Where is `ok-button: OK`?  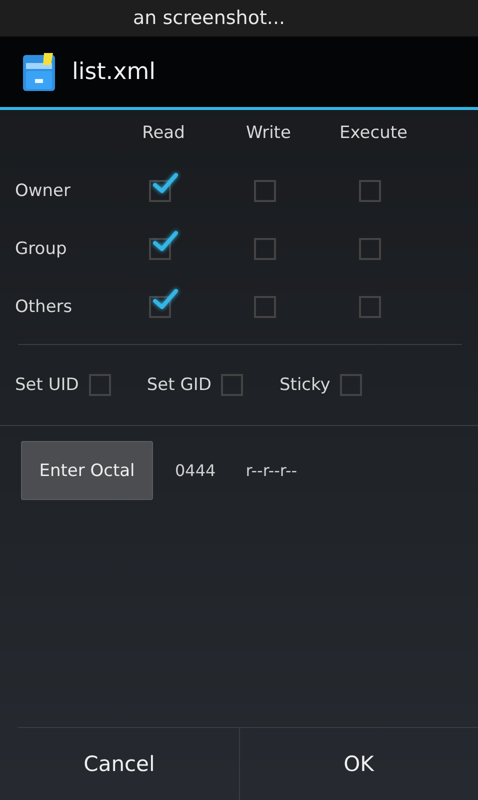
ok-button: OK is located at coordinates (358, 764).